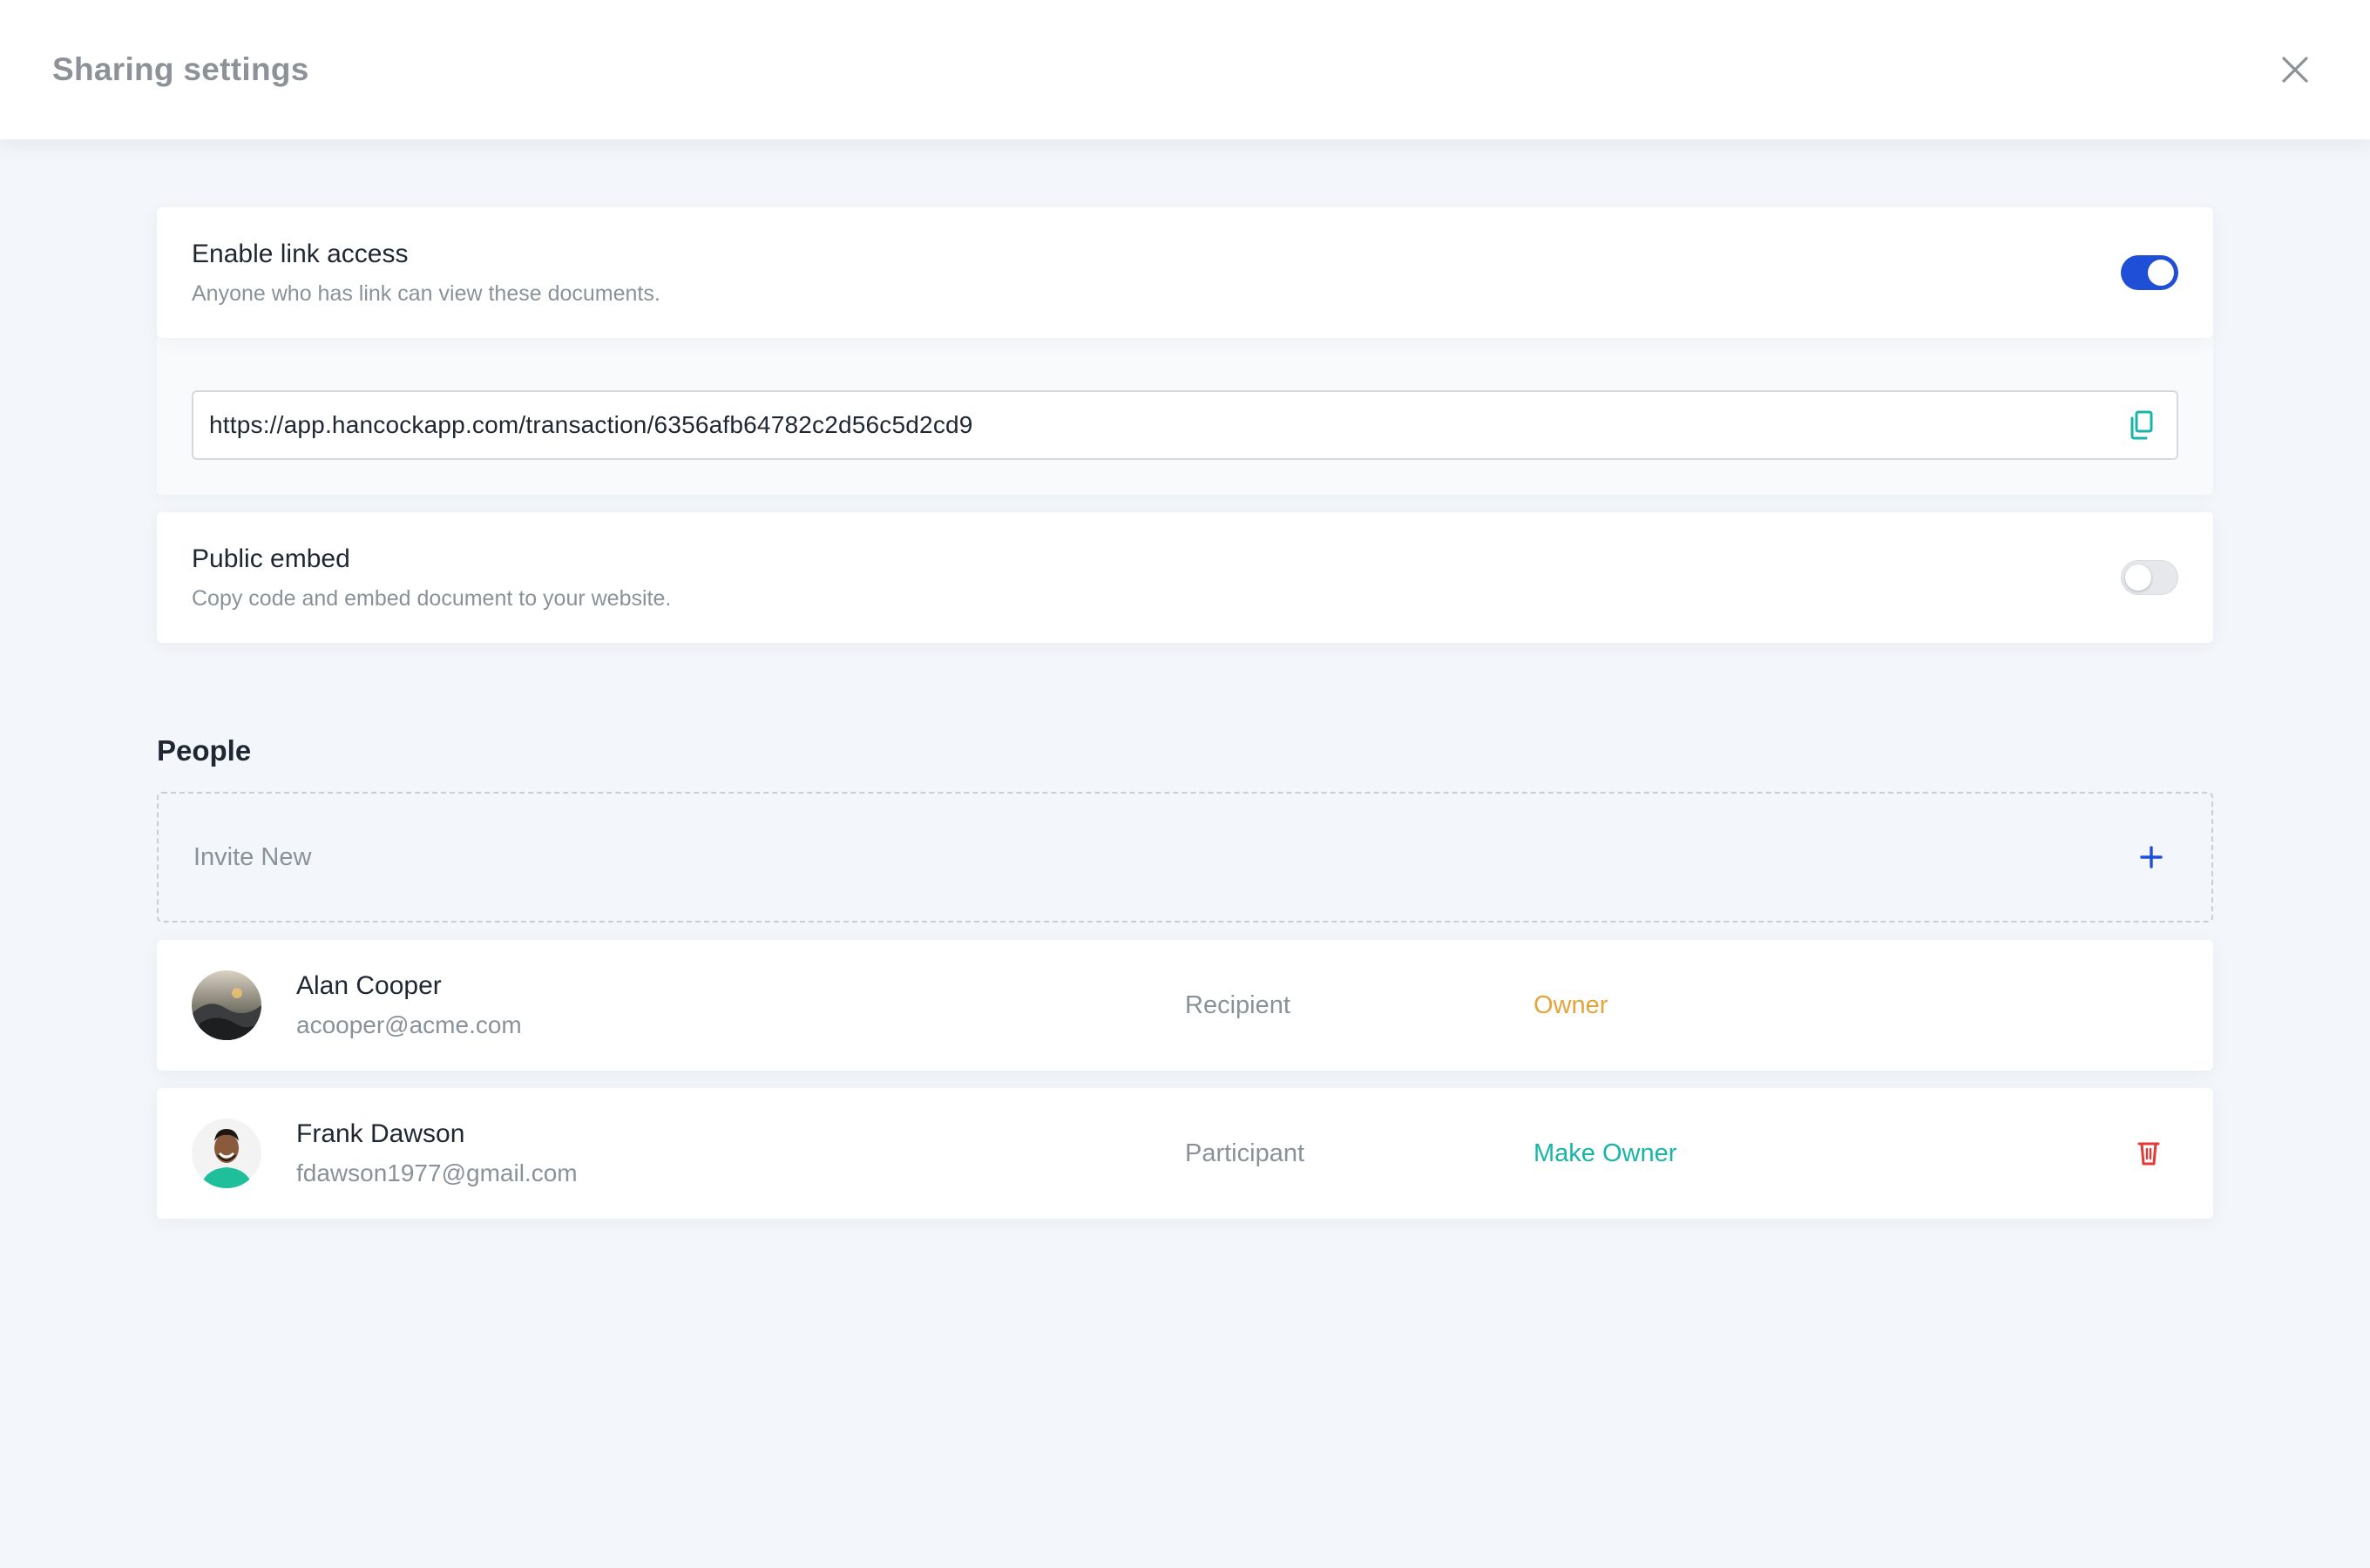 The image size is (2370, 1568). Describe the element at coordinates (252, 856) in the screenshot. I see `invite-new-label: Invite New` at that location.